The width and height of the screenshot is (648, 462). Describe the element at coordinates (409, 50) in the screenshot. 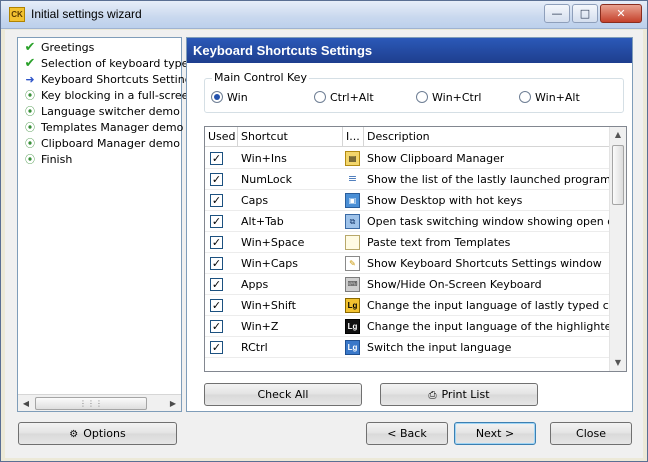

I see `panel-title: Keyboard Shortcuts Settings` at that location.